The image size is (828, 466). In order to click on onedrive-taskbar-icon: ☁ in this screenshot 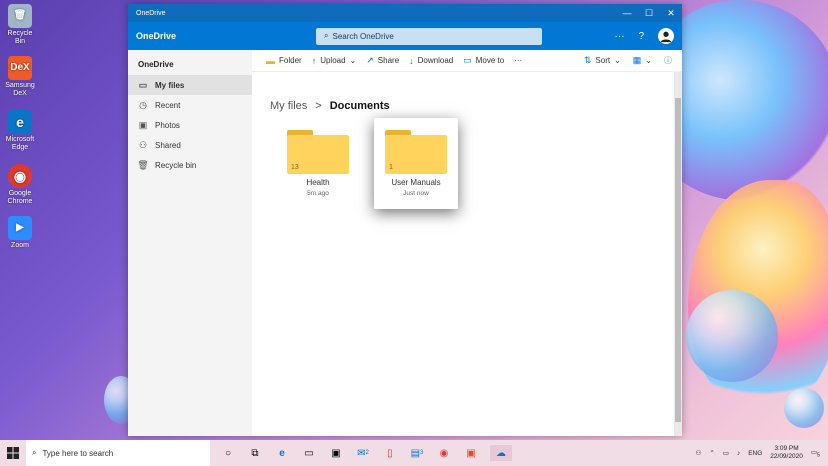, I will do `click(501, 453)`.